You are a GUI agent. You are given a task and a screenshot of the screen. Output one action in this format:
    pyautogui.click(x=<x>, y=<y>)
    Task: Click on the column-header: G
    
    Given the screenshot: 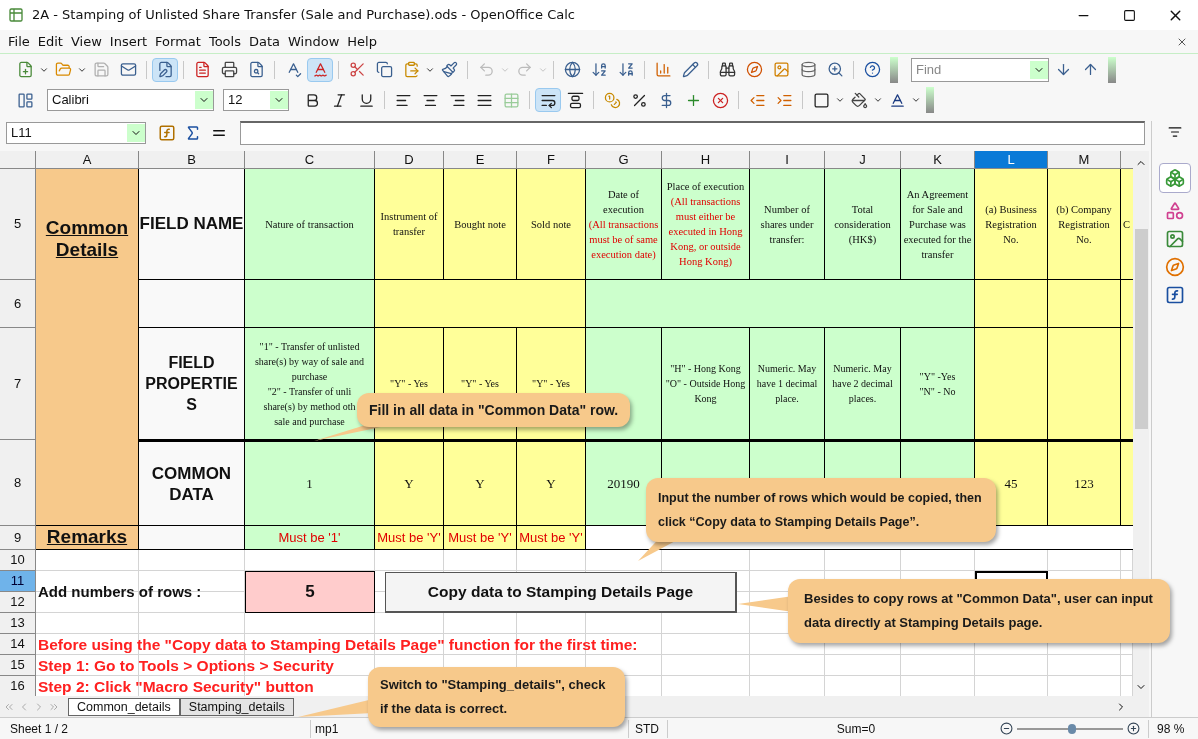 What is the action you would take?
    pyautogui.click(x=624, y=160)
    